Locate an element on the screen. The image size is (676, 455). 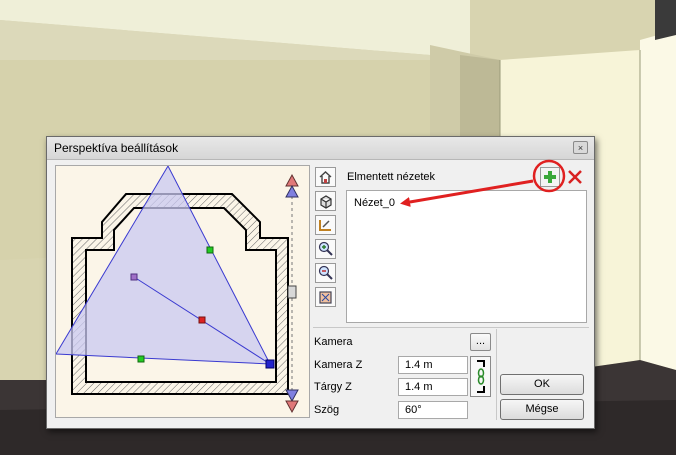
delete-view-button is located at coordinates (575, 177).